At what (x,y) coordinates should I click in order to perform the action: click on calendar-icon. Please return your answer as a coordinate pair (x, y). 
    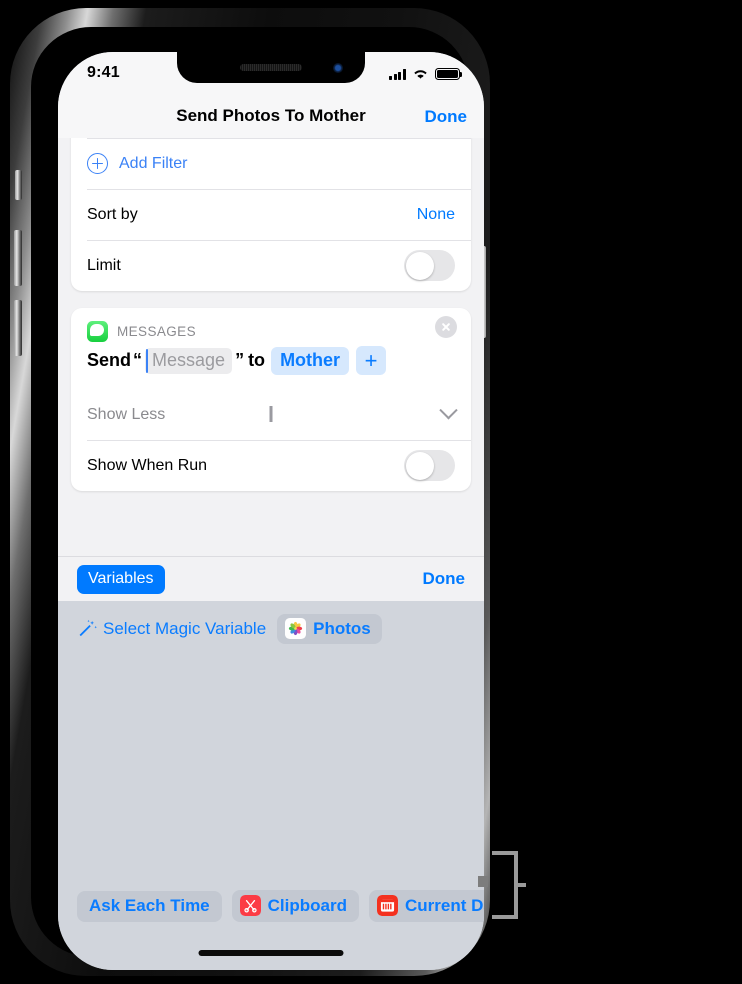
    Looking at the image, I should click on (387, 905).